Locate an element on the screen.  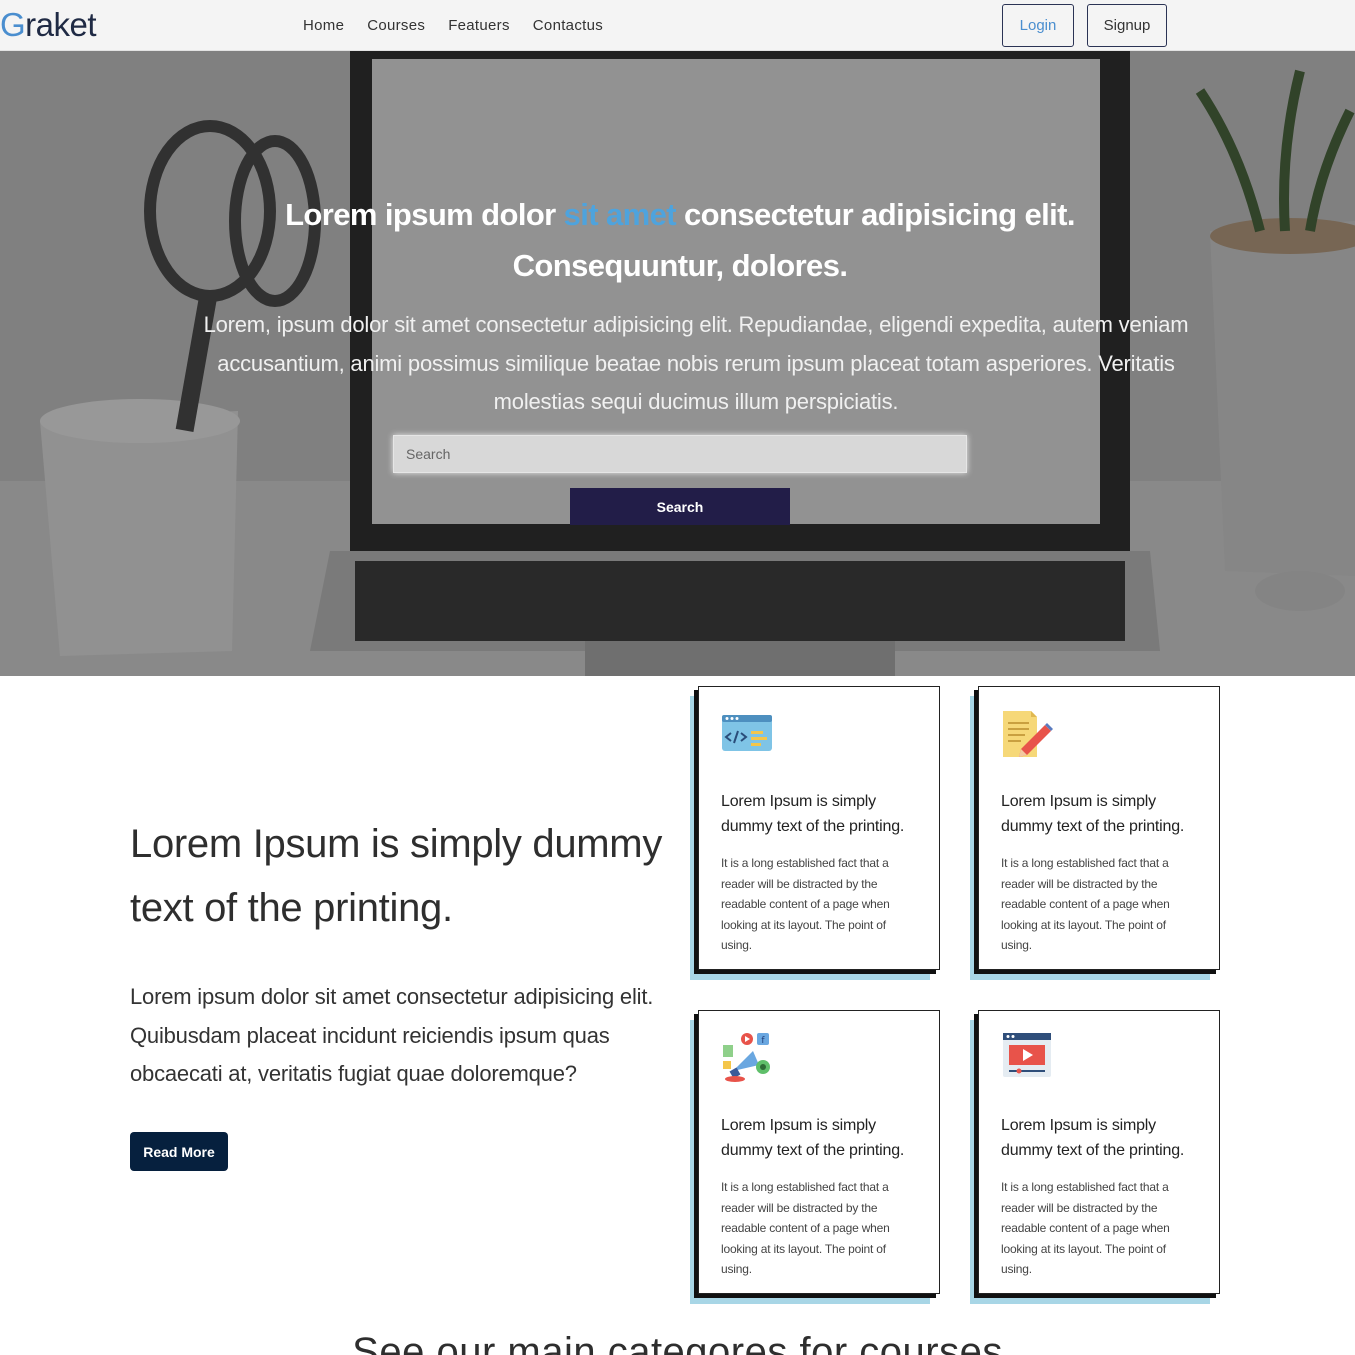
search-button: Search is located at coordinates (680, 506).